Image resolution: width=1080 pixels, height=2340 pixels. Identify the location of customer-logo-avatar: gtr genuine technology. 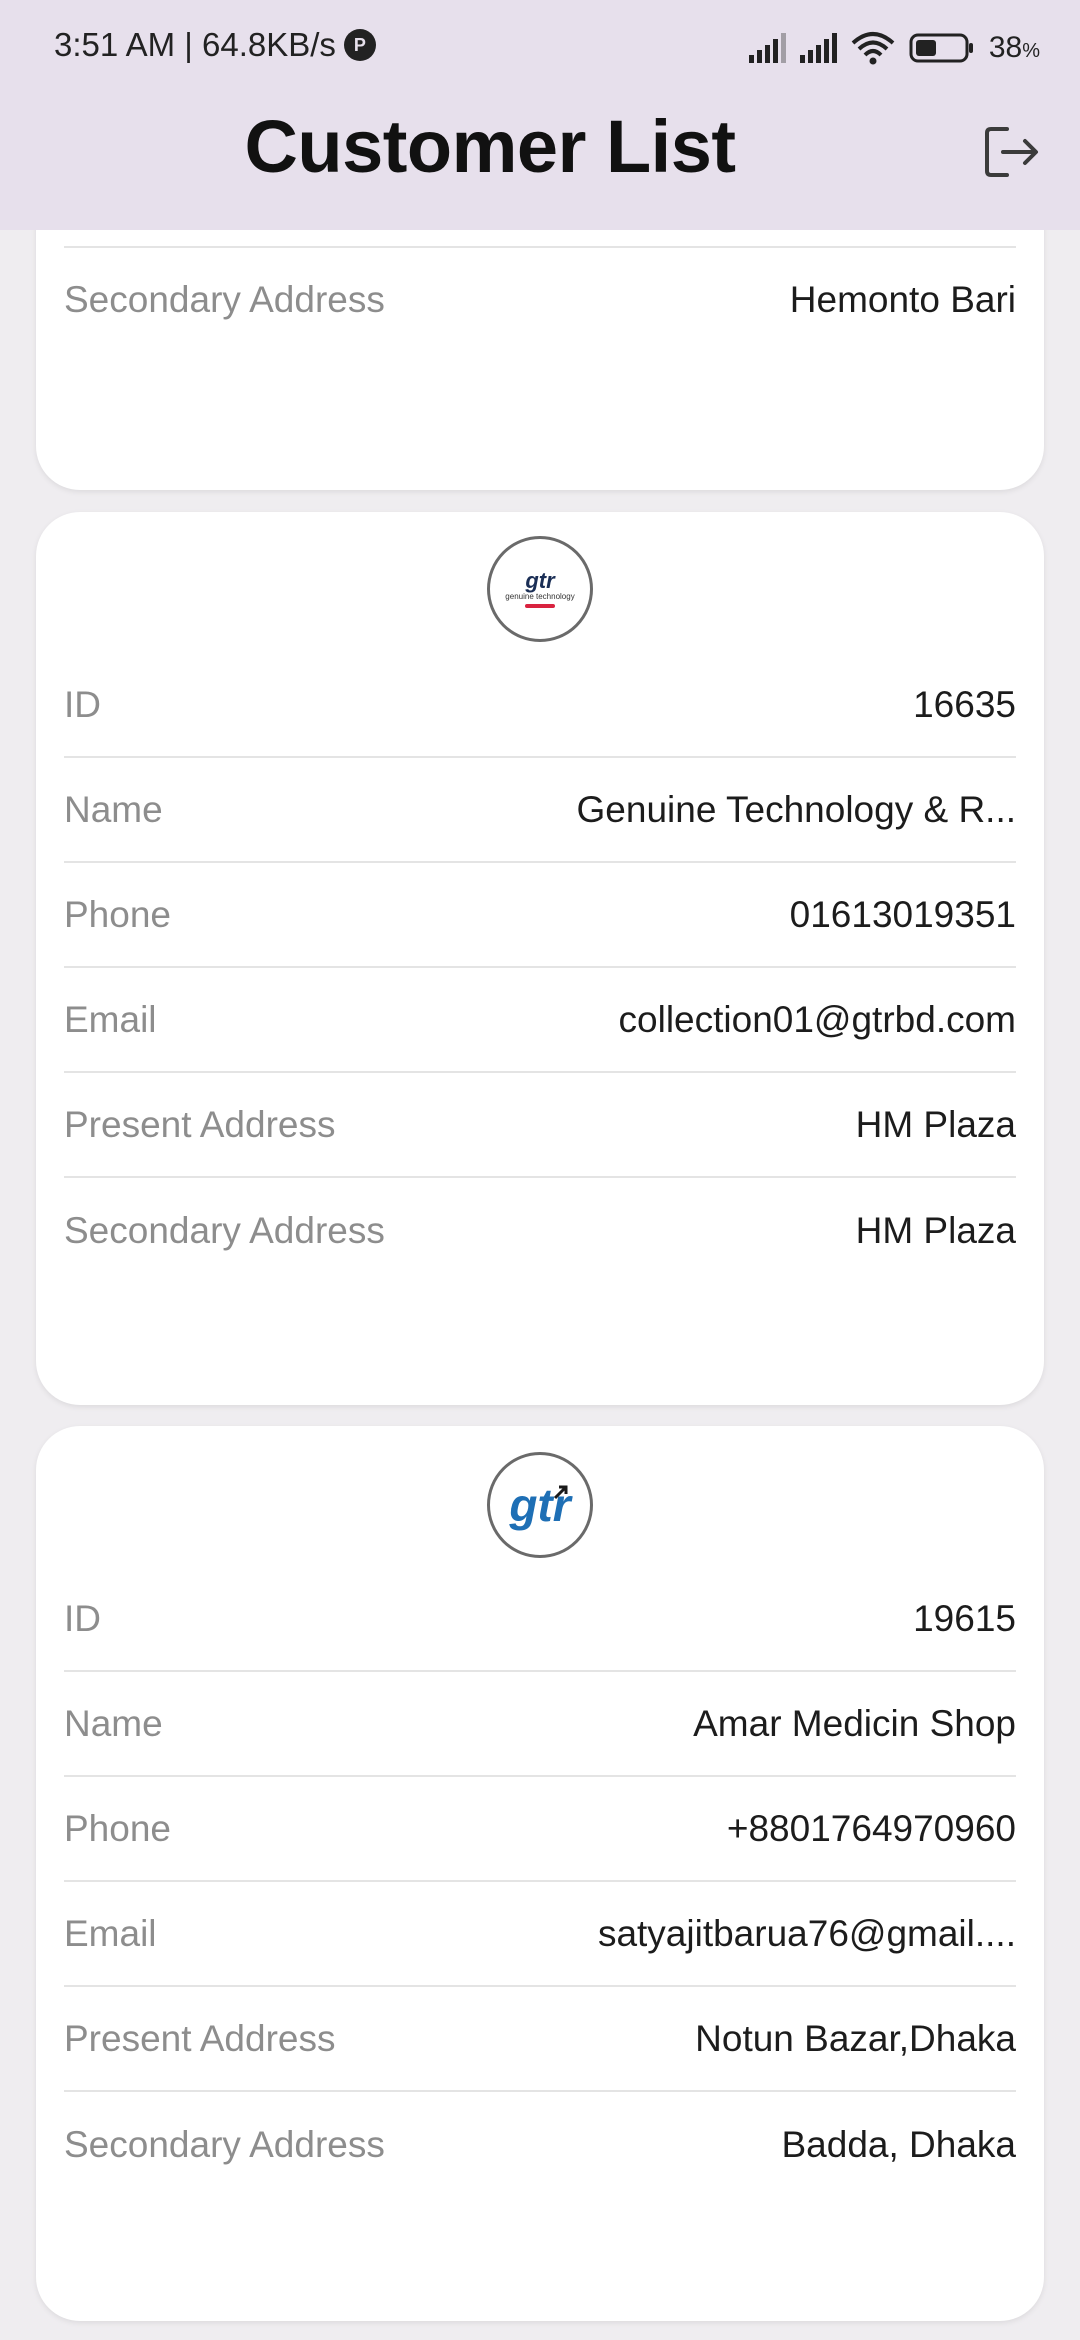
(540, 589).